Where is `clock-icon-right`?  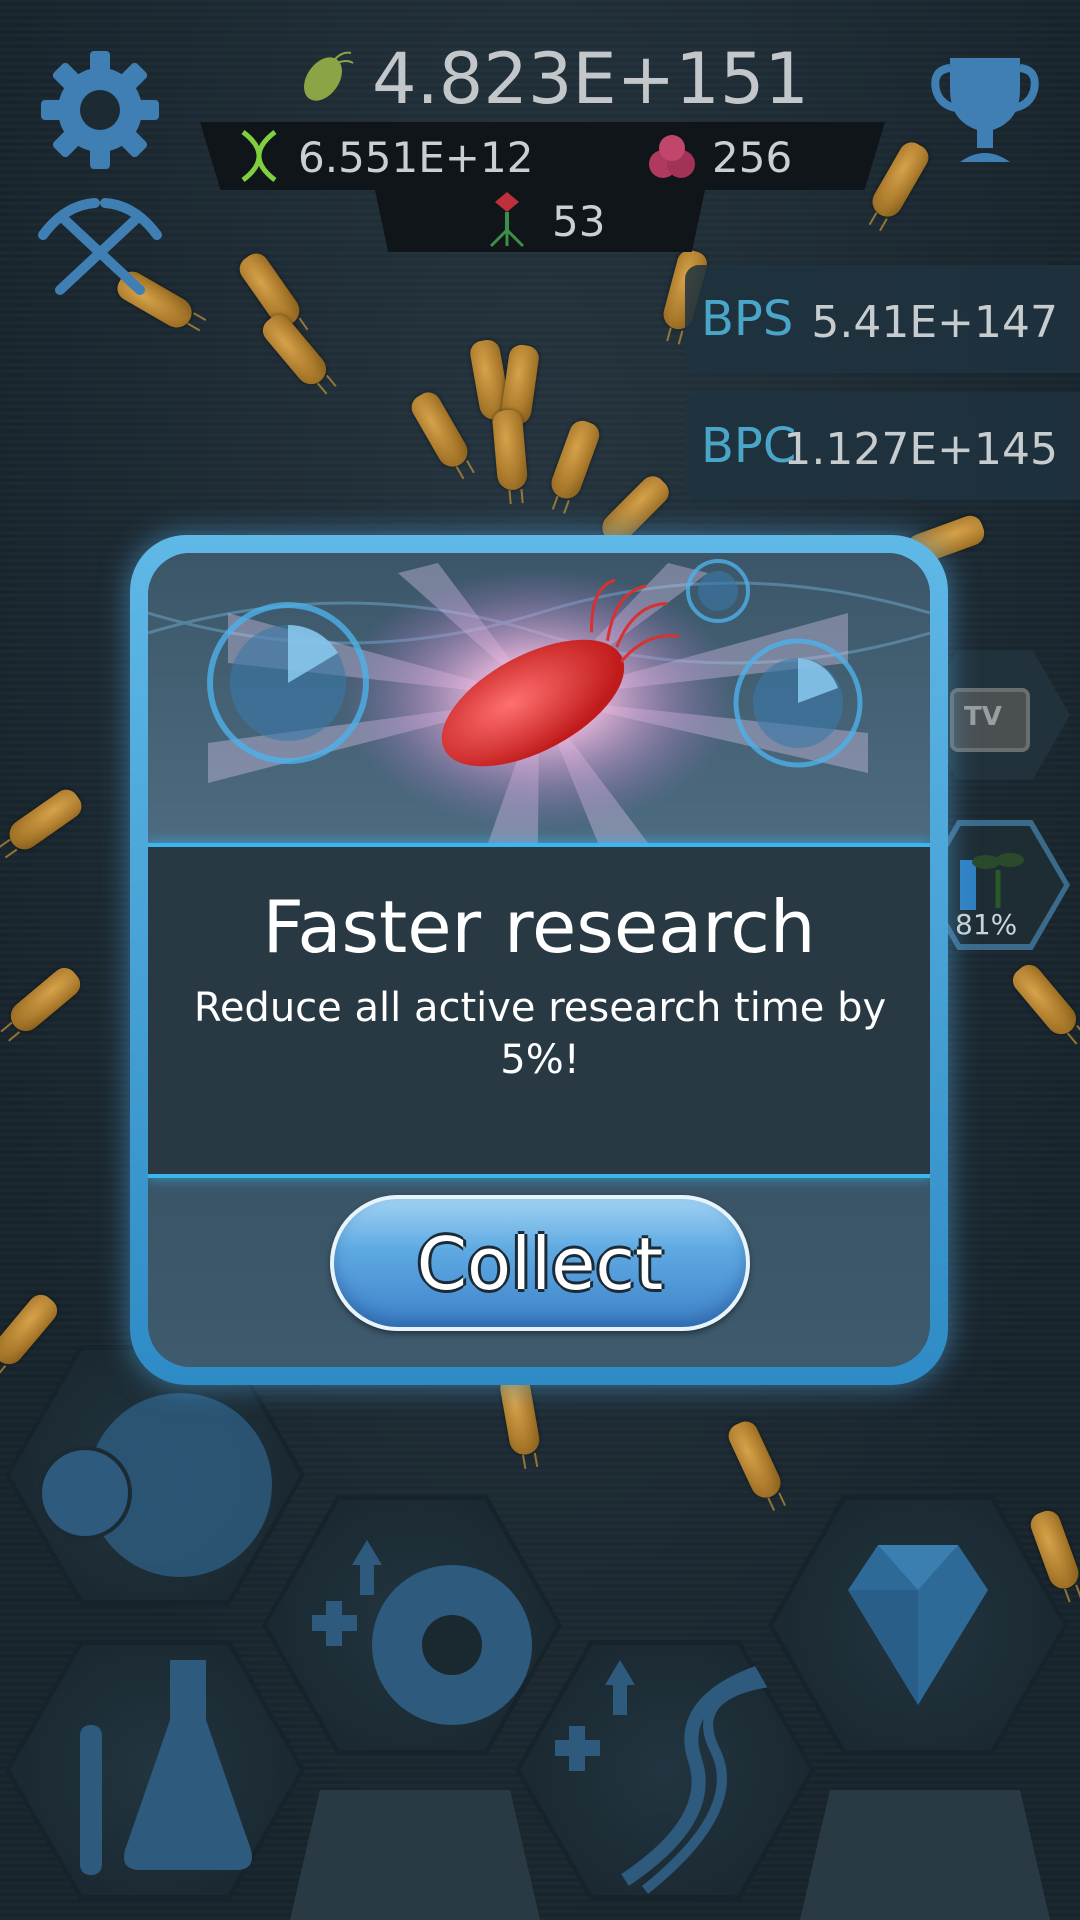
clock-icon-right is located at coordinates (798, 703).